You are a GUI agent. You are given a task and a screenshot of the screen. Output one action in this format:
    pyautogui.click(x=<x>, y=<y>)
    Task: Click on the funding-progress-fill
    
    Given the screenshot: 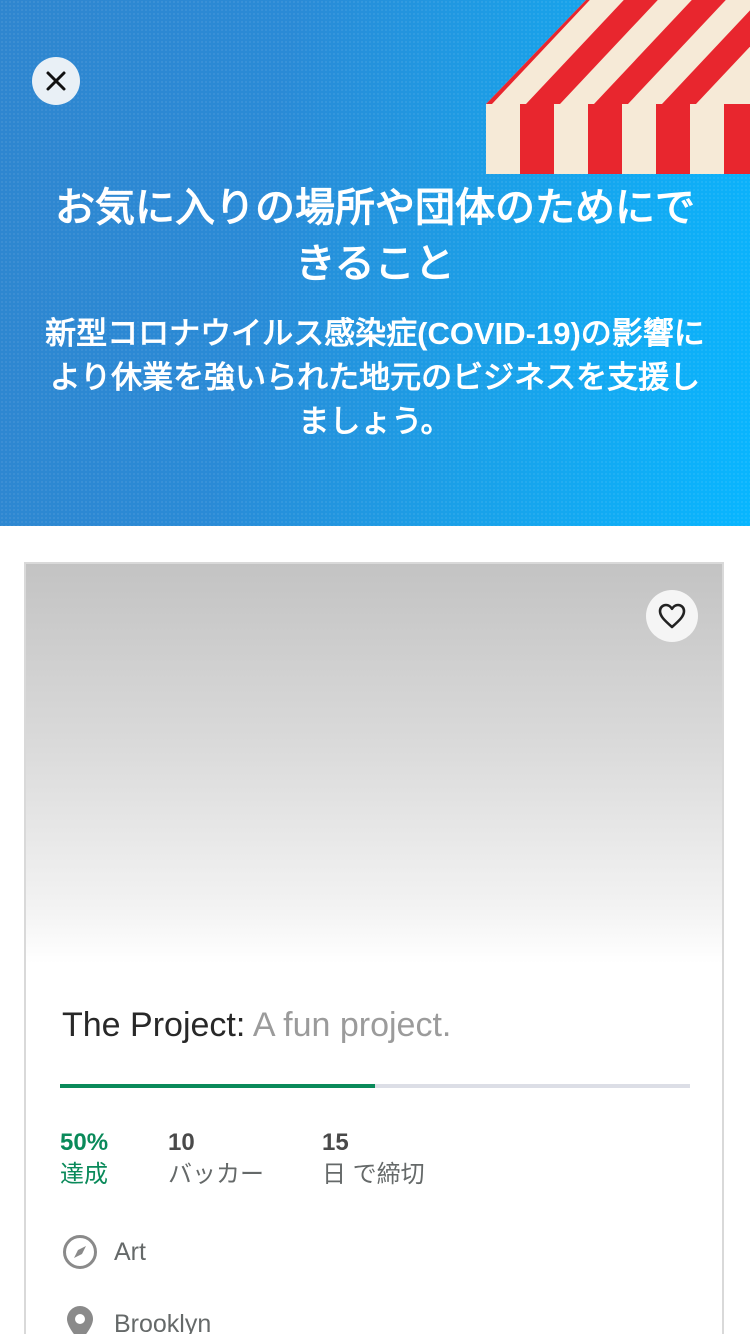 What is the action you would take?
    pyautogui.click(x=217, y=1086)
    